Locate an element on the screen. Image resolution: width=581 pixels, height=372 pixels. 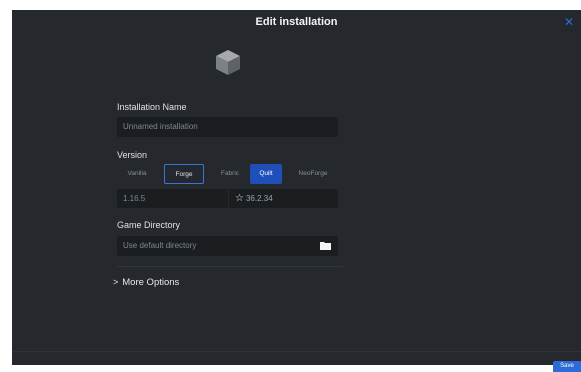
star-icon: ☆ is located at coordinates (239, 198).